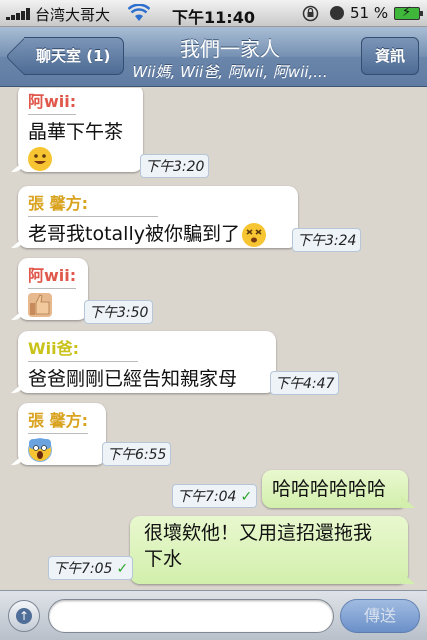  What do you see at coordinates (74, 56) in the screenshot?
I see `back-button: 聊天室 (1)` at bounding box center [74, 56].